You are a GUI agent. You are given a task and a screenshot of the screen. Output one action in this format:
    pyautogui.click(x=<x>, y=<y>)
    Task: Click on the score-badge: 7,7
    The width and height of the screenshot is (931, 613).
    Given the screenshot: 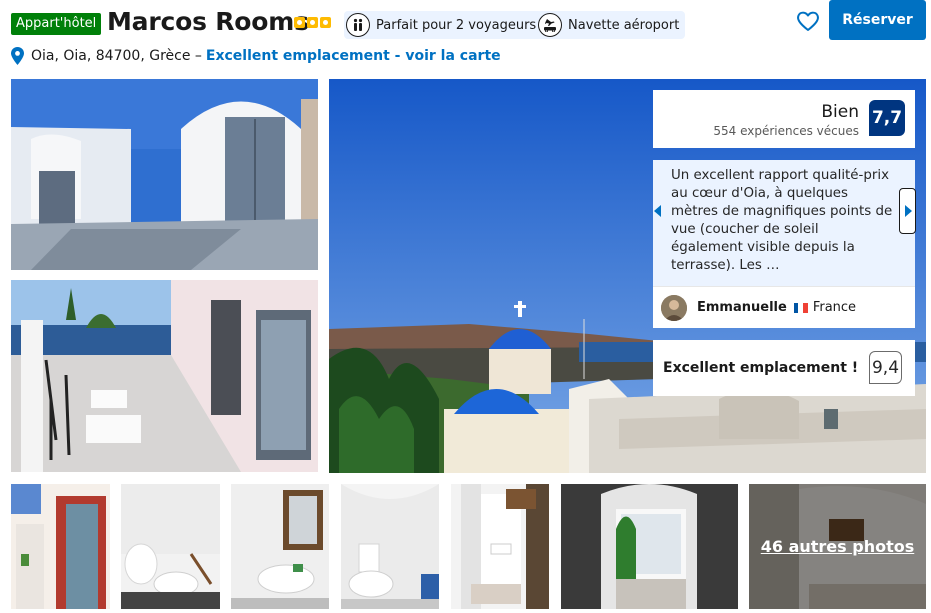 What is the action you would take?
    pyautogui.click(x=887, y=118)
    